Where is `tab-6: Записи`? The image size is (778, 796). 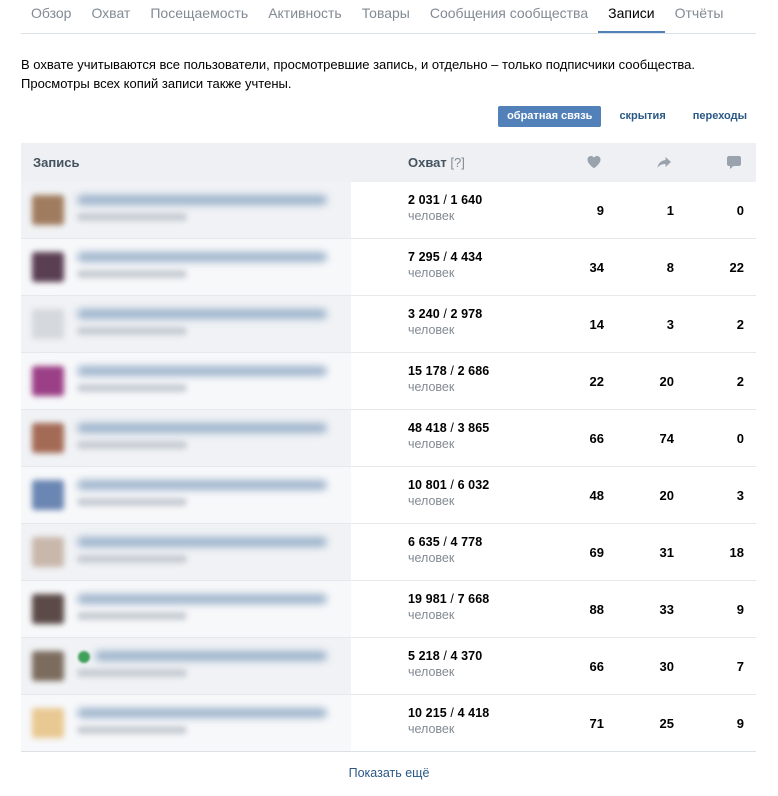
tab-6: Записи is located at coordinates (631, 16).